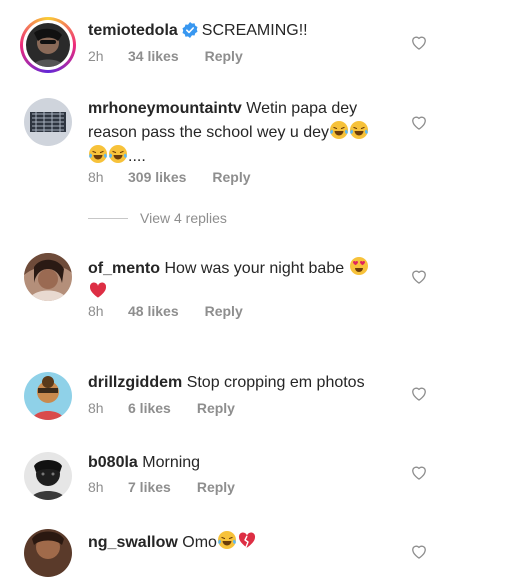  Describe the element at coordinates (254, 30) in the screenshot. I see `comment-text: SCREAMING!!` at that location.